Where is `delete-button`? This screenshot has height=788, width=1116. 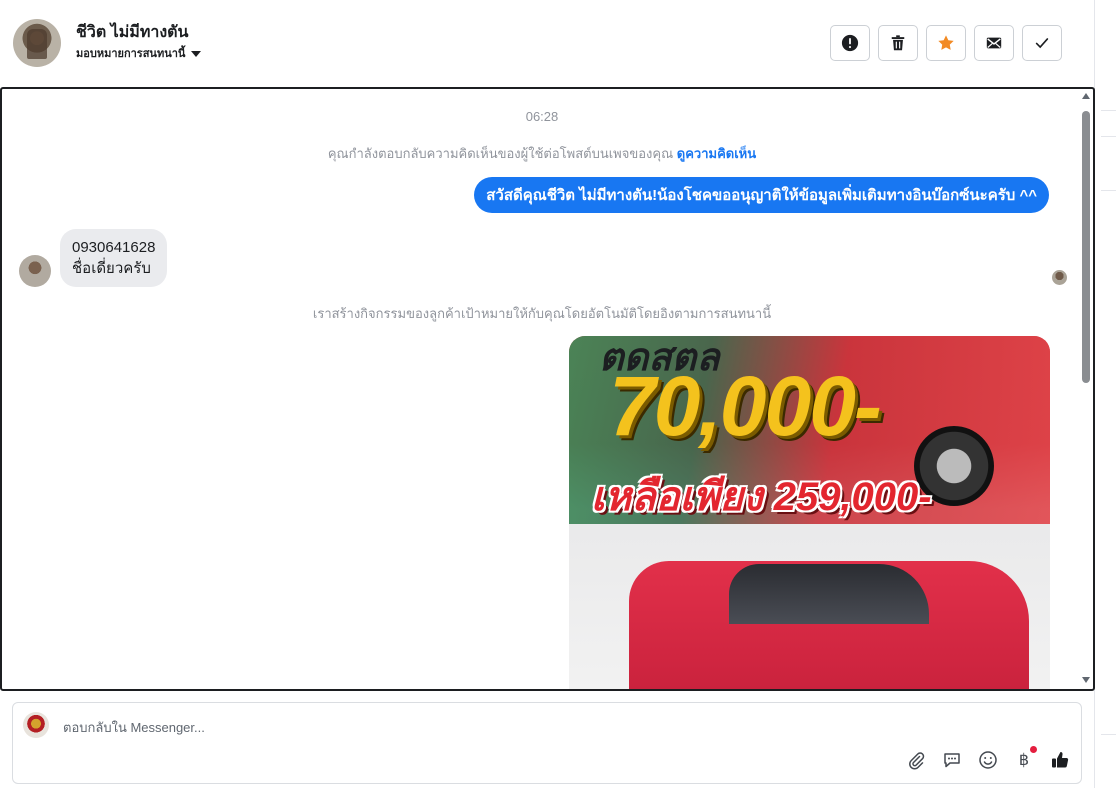 delete-button is located at coordinates (898, 43).